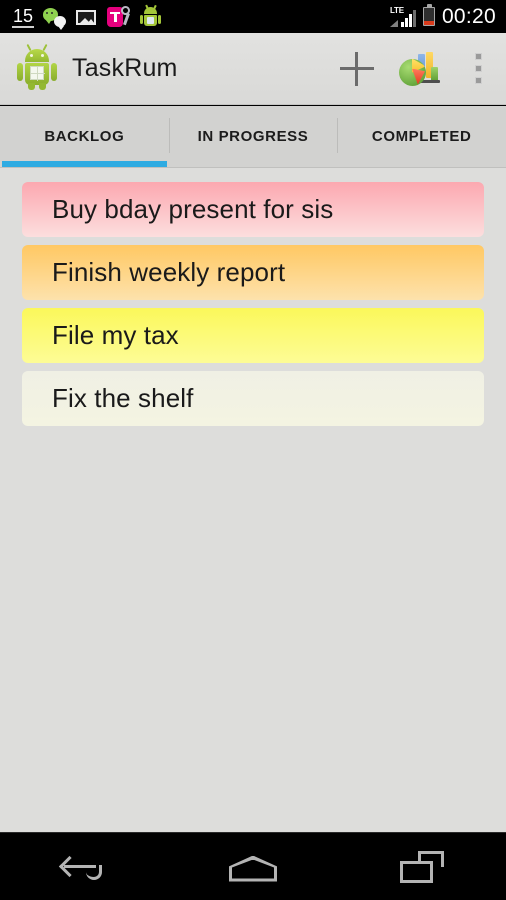 The height and width of the screenshot is (900, 506). I want to click on tab-in-progress-label: IN PROGRESS, so click(253, 136).